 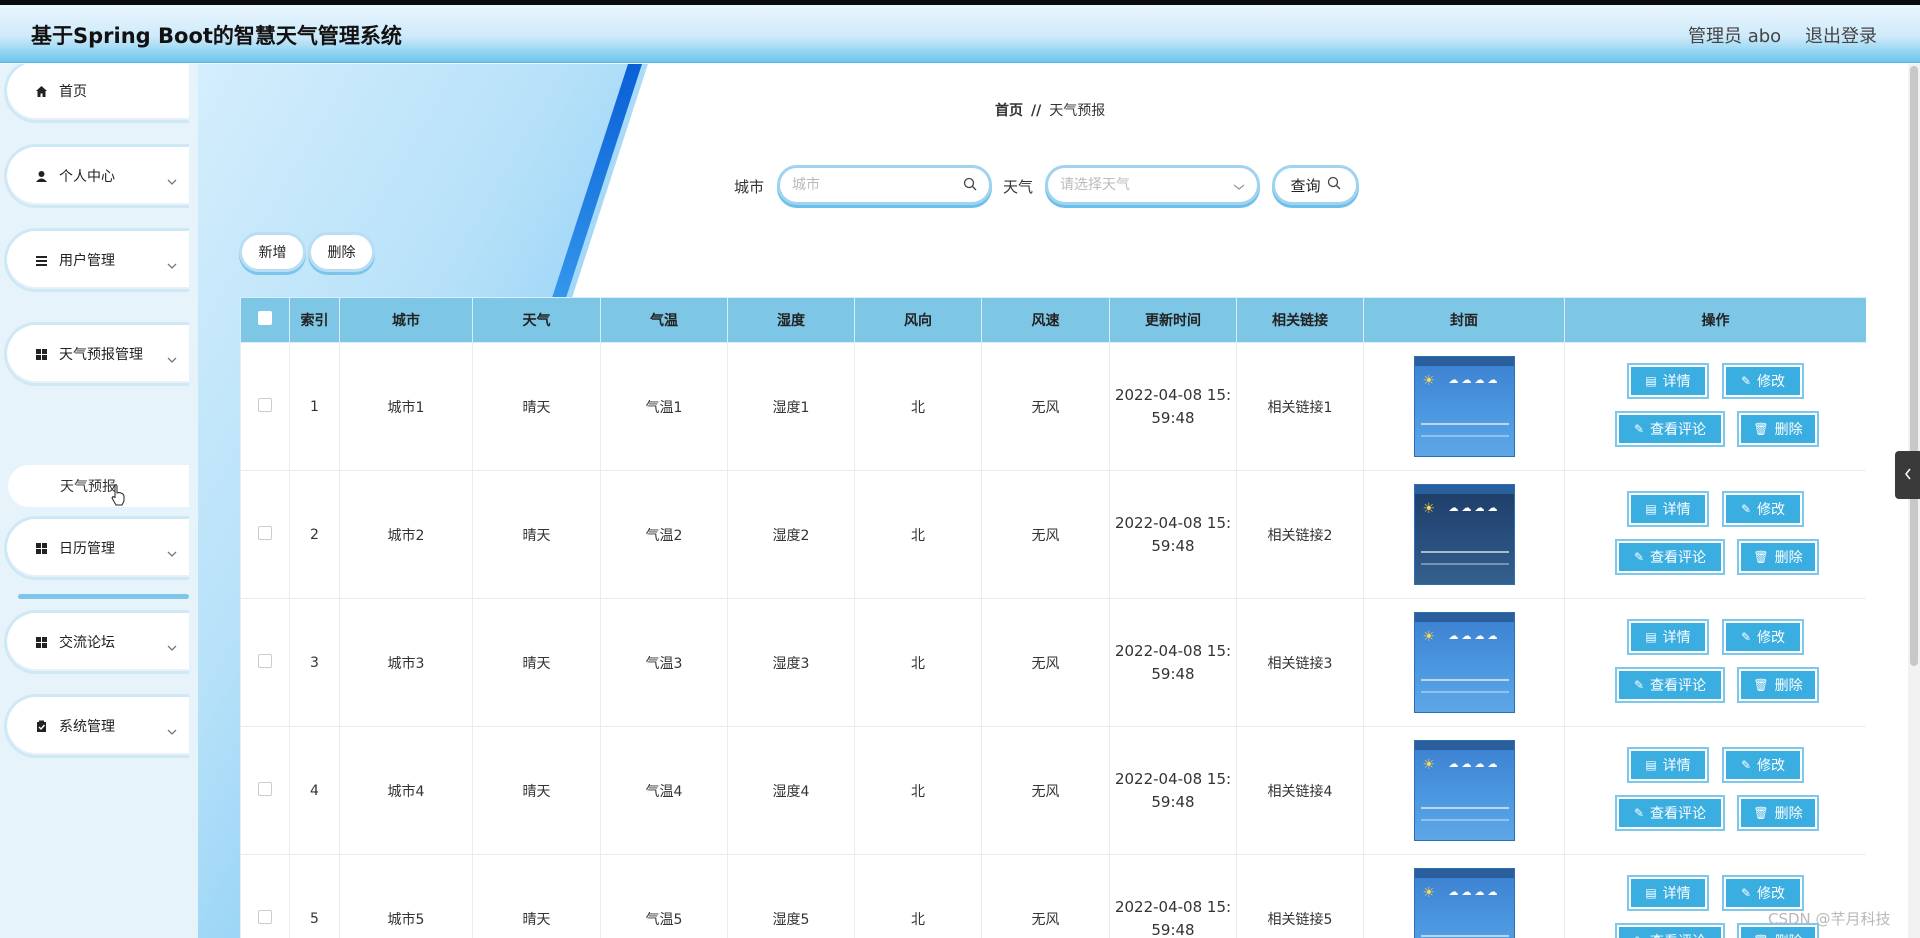 What do you see at coordinates (96, 176) in the screenshot?
I see `sidebar-item-personal: 个人中心` at bounding box center [96, 176].